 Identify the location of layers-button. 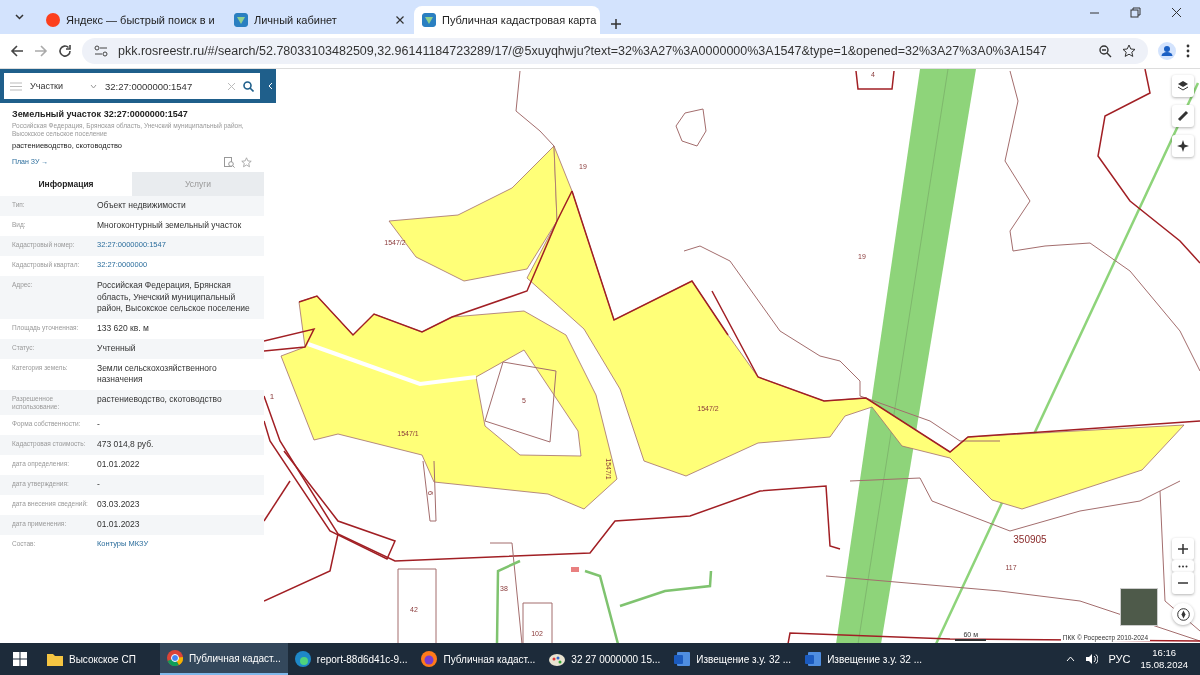
(1183, 86).